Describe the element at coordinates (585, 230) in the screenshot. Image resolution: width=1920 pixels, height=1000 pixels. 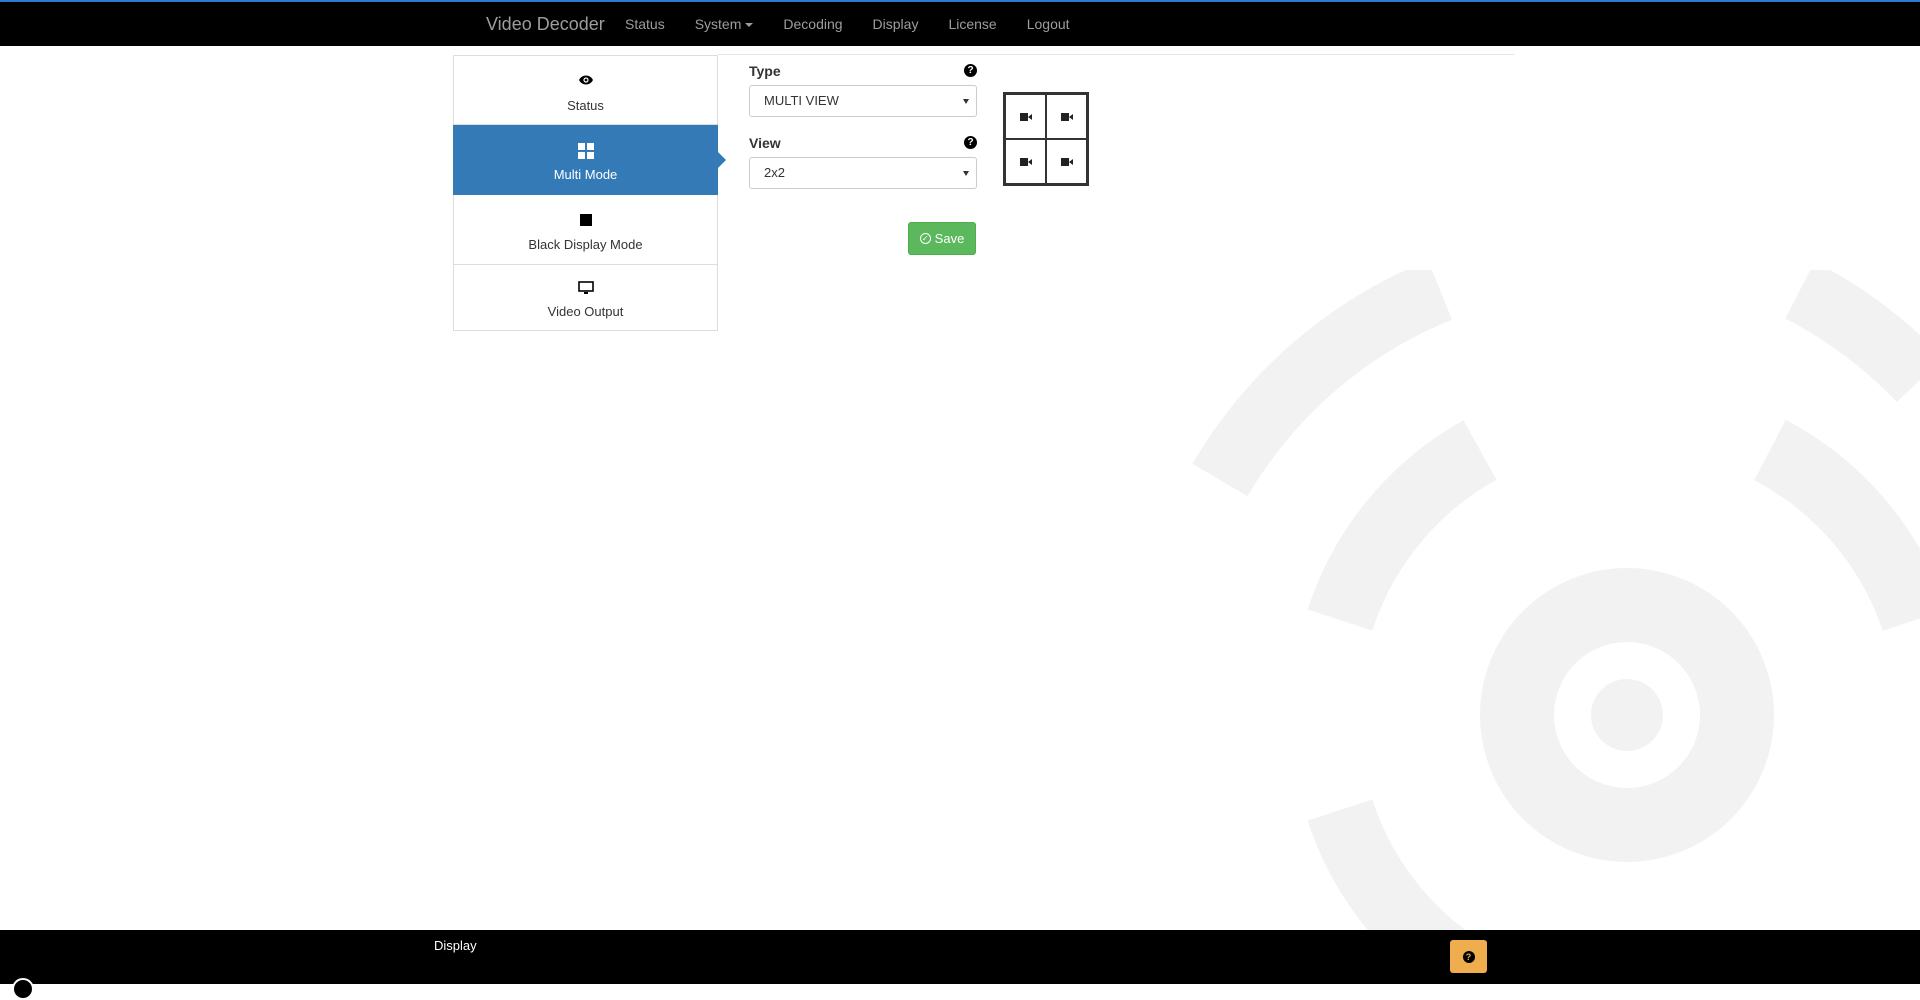
I see `sidebar-item-black-display-mode: Black Display Mode` at that location.